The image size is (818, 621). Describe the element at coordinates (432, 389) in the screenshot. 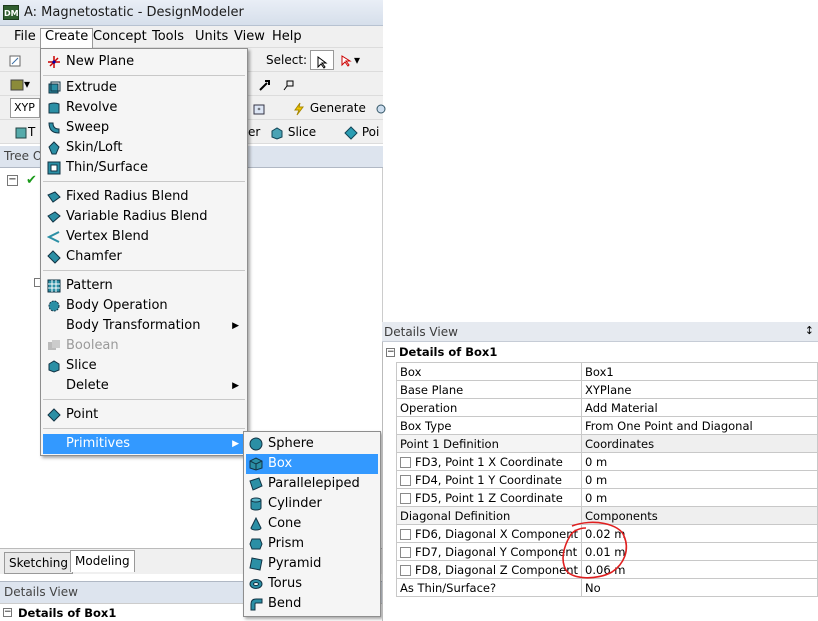

I see `property-label: Base Plane` at that location.